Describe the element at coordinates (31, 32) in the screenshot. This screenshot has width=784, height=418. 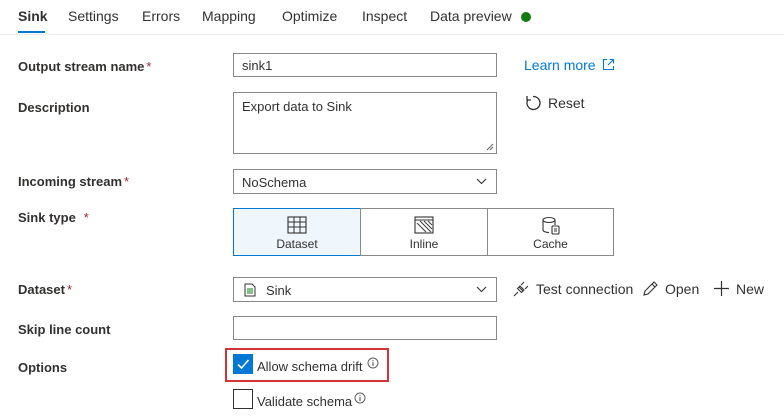
I see `active-tab-indicator` at that location.